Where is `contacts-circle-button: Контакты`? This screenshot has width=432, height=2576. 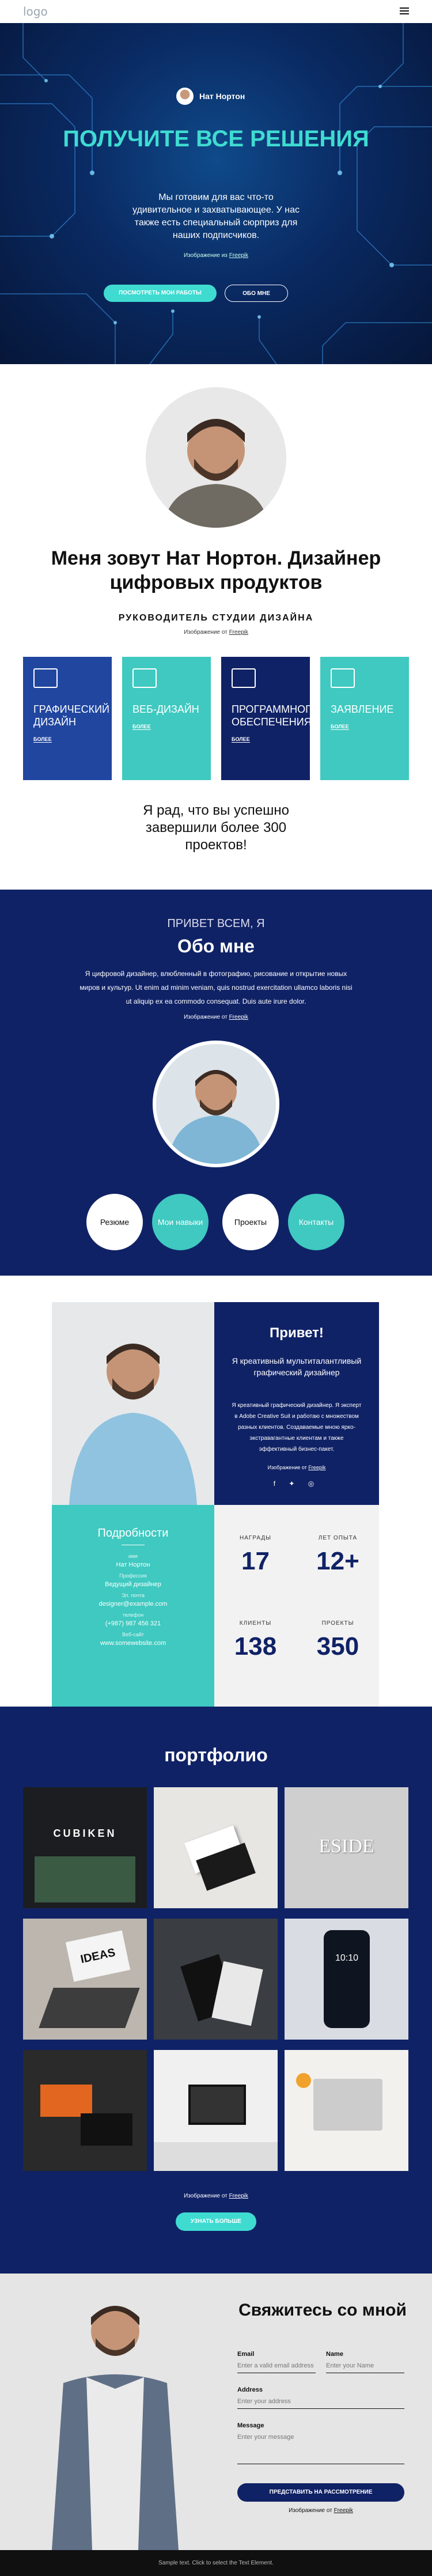
contacts-circle-button: Контакты is located at coordinates (316, 1222).